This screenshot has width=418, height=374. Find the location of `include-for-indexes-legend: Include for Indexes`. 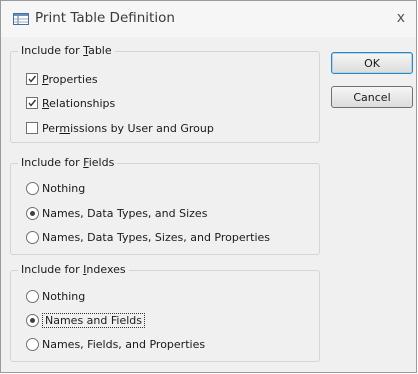

include-for-indexes-legend: Include for Indexes is located at coordinates (73, 269).